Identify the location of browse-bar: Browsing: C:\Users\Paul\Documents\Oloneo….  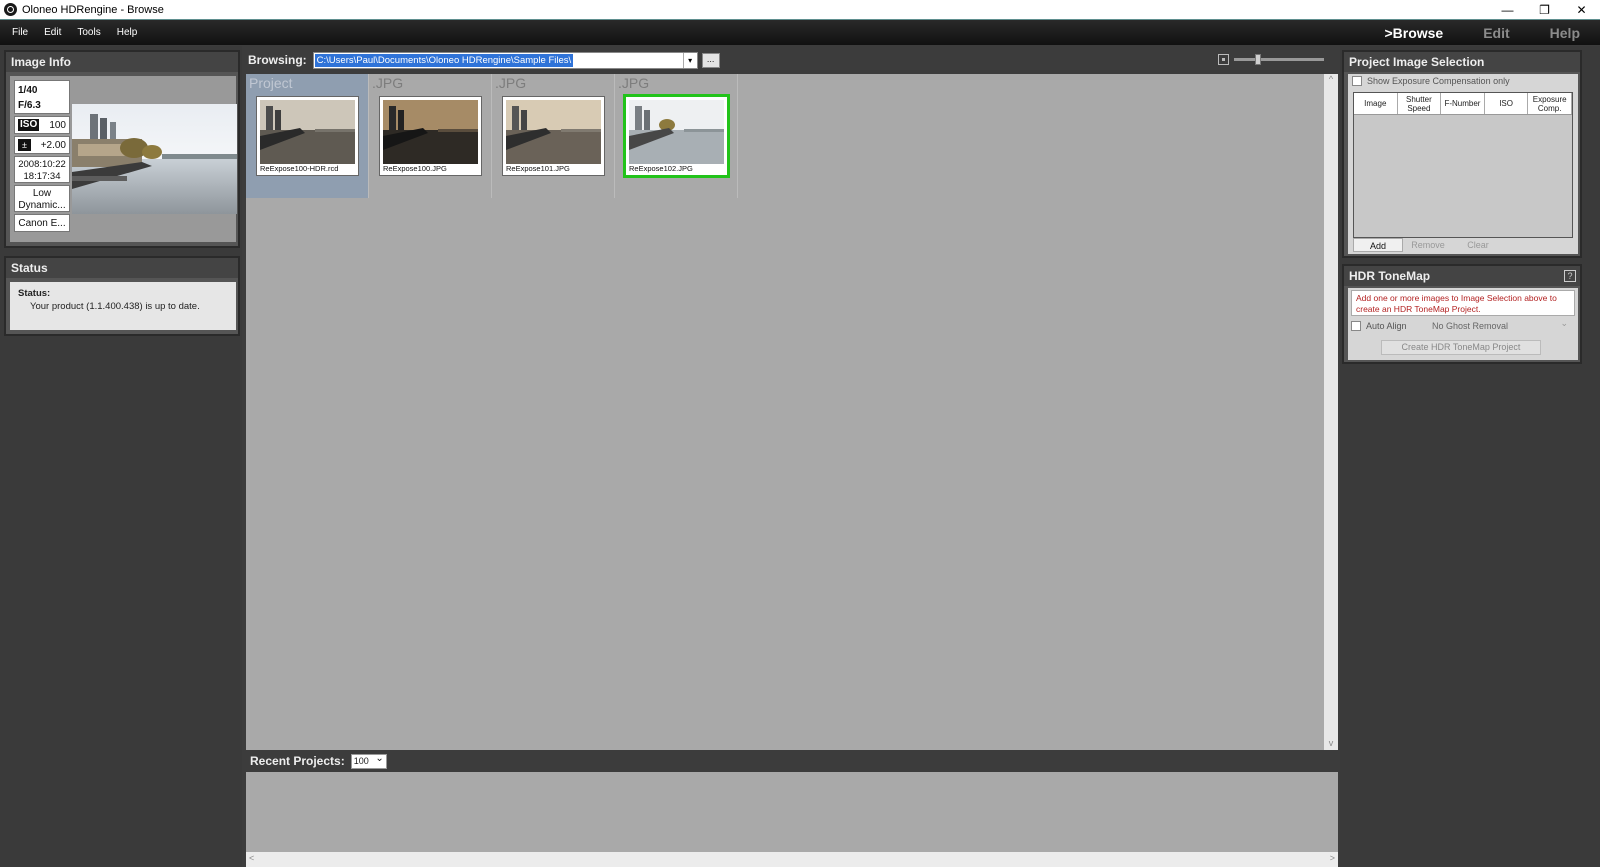
(791, 60).